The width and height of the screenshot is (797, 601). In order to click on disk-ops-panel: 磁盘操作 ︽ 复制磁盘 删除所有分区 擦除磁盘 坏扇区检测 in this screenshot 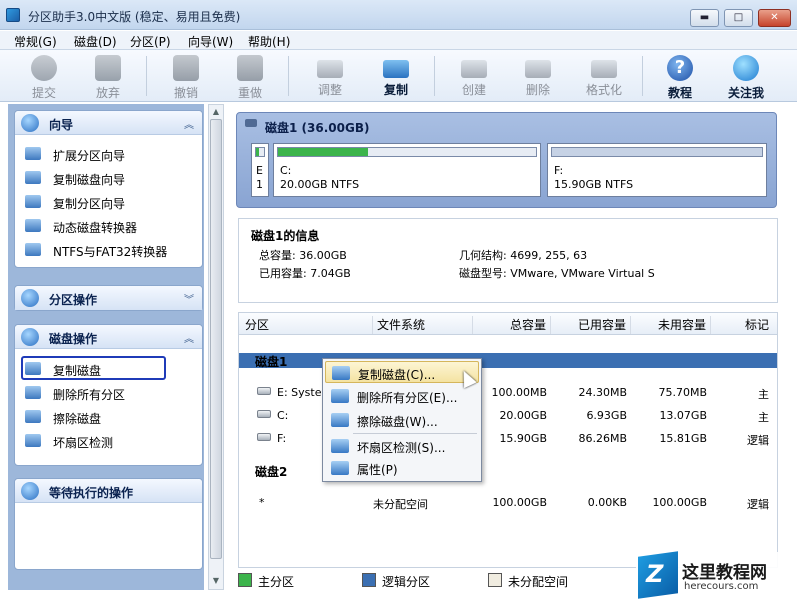, I will do `click(108, 395)`.